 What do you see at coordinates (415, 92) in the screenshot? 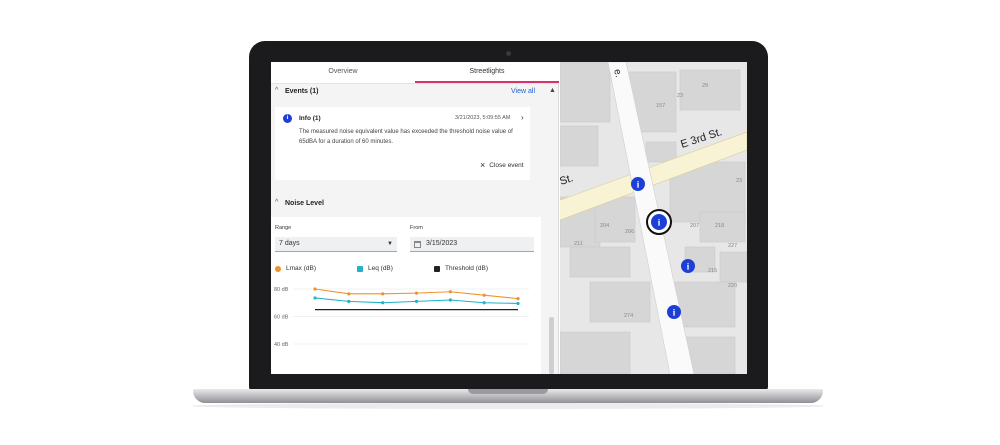
I see `events-section-header: ^ Events (1) View all ▲` at bounding box center [415, 92].